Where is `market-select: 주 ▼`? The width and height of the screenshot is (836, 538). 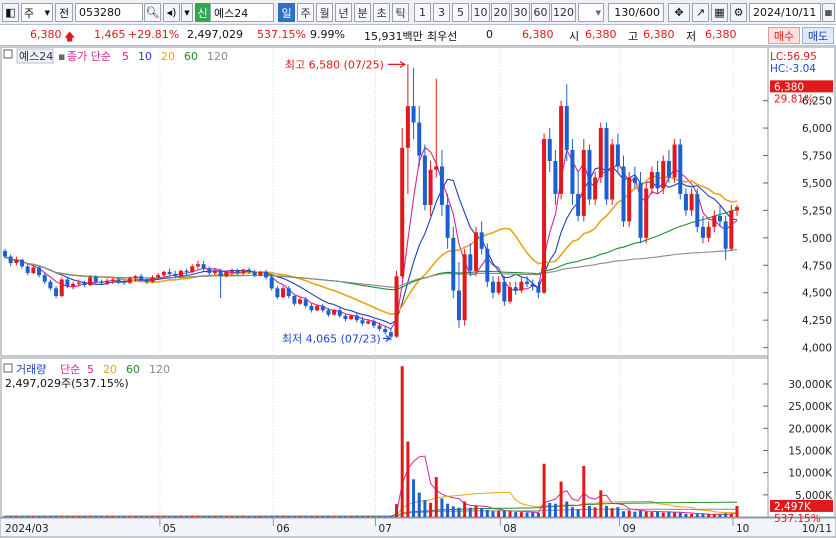 market-select: 주 ▼ is located at coordinates (37, 12).